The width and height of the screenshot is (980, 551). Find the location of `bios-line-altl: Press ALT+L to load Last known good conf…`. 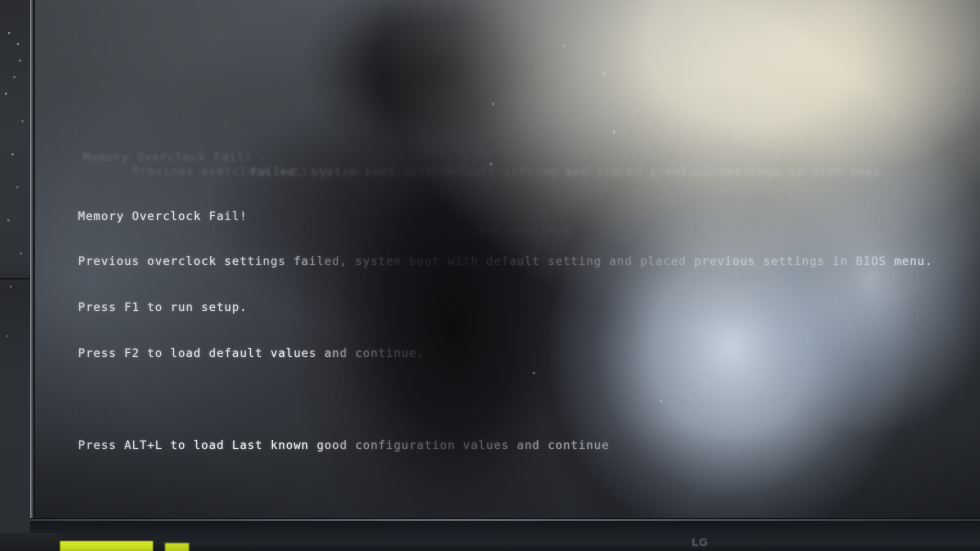

bios-line-altl: Press ALT+L to load Last known good conf… is located at coordinates (344, 445).